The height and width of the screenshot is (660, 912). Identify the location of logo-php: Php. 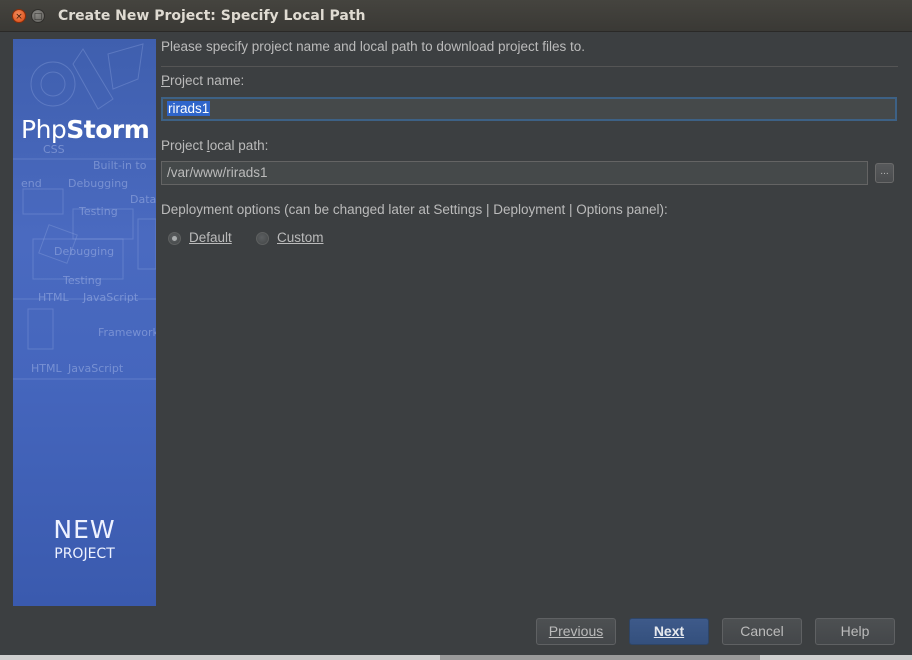
(44, 129).